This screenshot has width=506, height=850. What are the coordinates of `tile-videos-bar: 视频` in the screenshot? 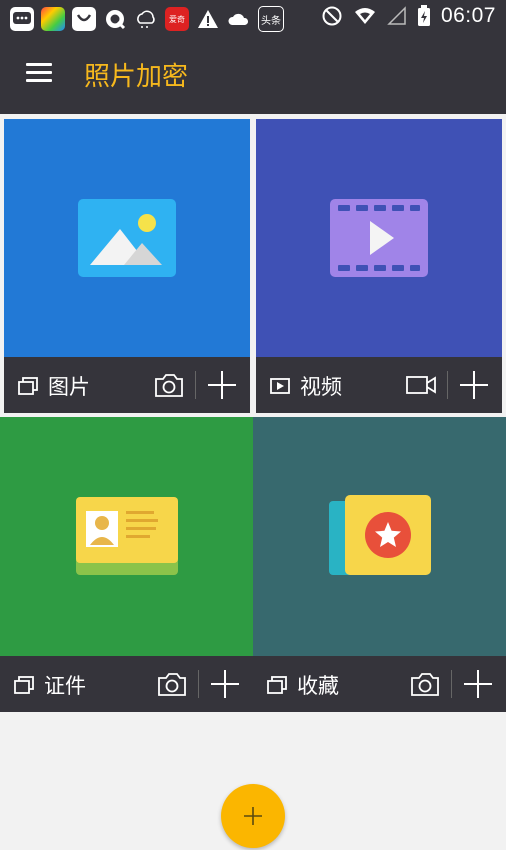 It's located at (379, 385).